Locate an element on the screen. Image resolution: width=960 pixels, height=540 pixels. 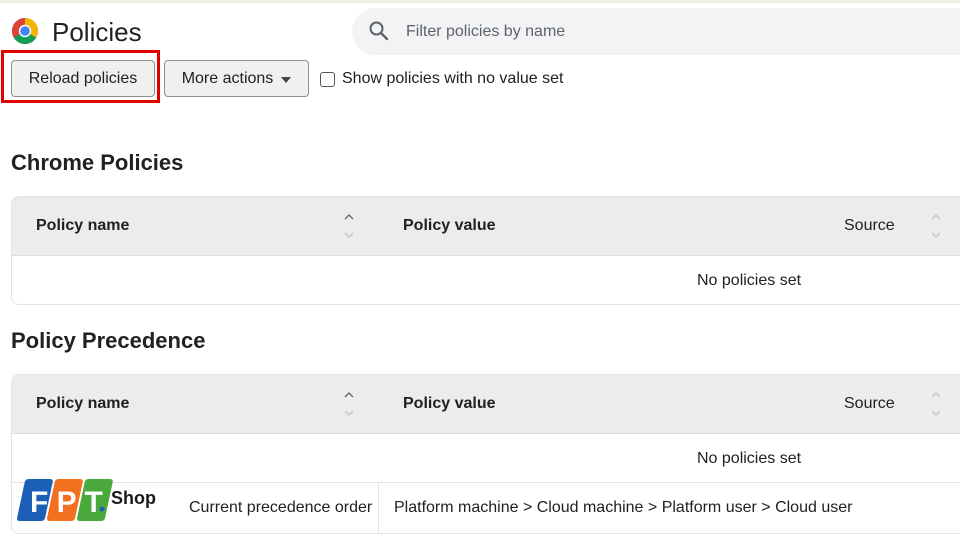
top-strip is located at coordinates (480, 1).